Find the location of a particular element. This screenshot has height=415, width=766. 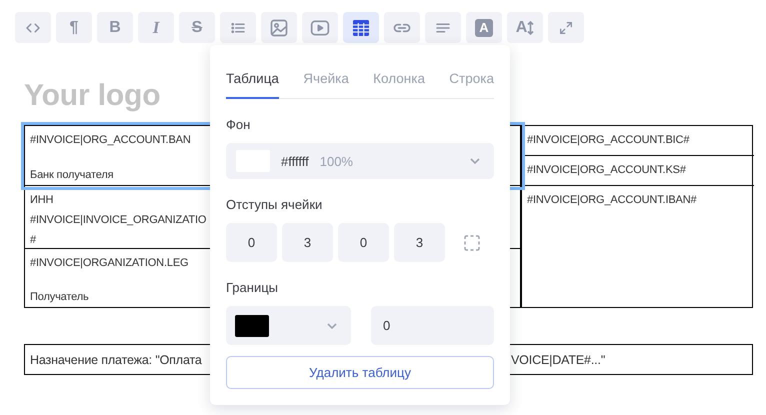

cell-text: ИНН is located at coordinates (42, 200).